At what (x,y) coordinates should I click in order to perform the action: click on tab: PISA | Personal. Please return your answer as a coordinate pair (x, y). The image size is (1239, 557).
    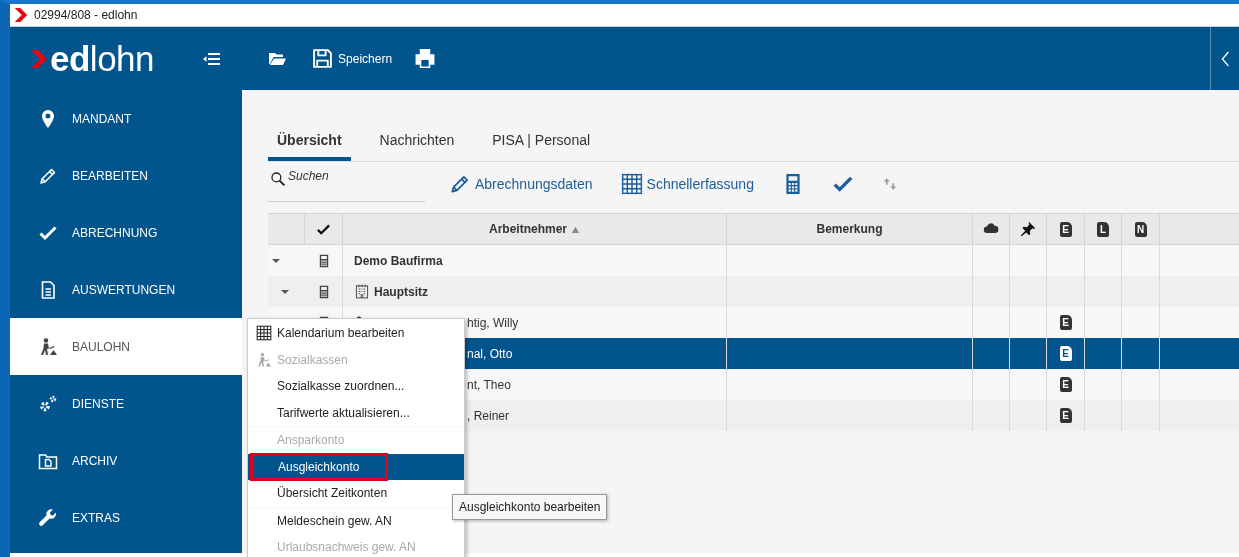
    Looking at the image, I should click on (541, 144).